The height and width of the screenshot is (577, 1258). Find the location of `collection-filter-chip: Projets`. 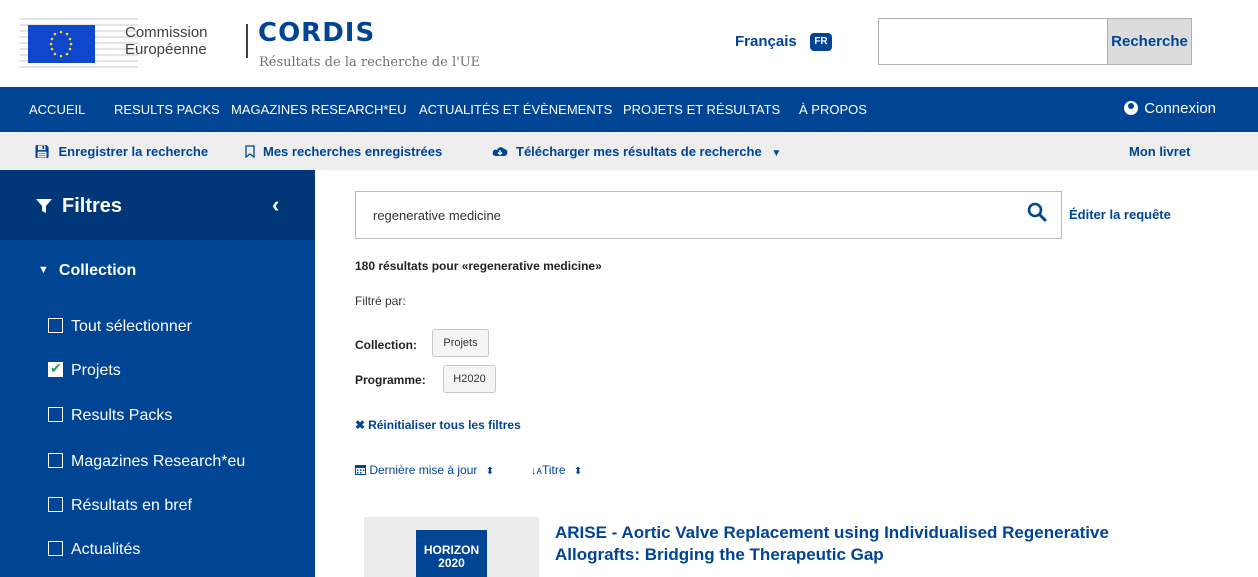

collection-filter-chip: Projets is located at coordinates (460, 343).